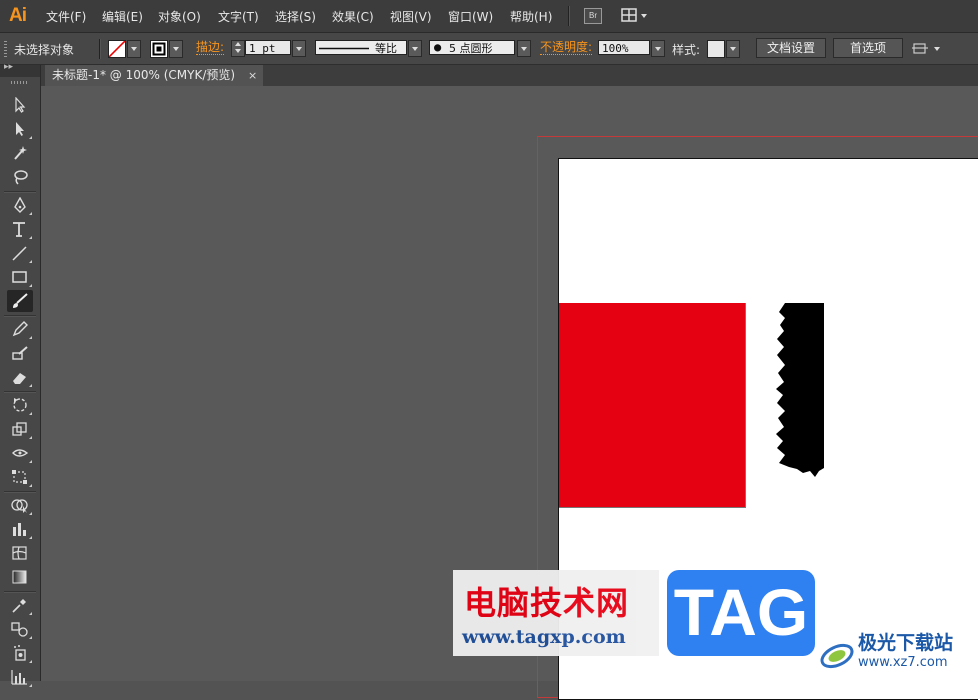  I want to click on menu-effect: 效果(C), so click(353, 16).